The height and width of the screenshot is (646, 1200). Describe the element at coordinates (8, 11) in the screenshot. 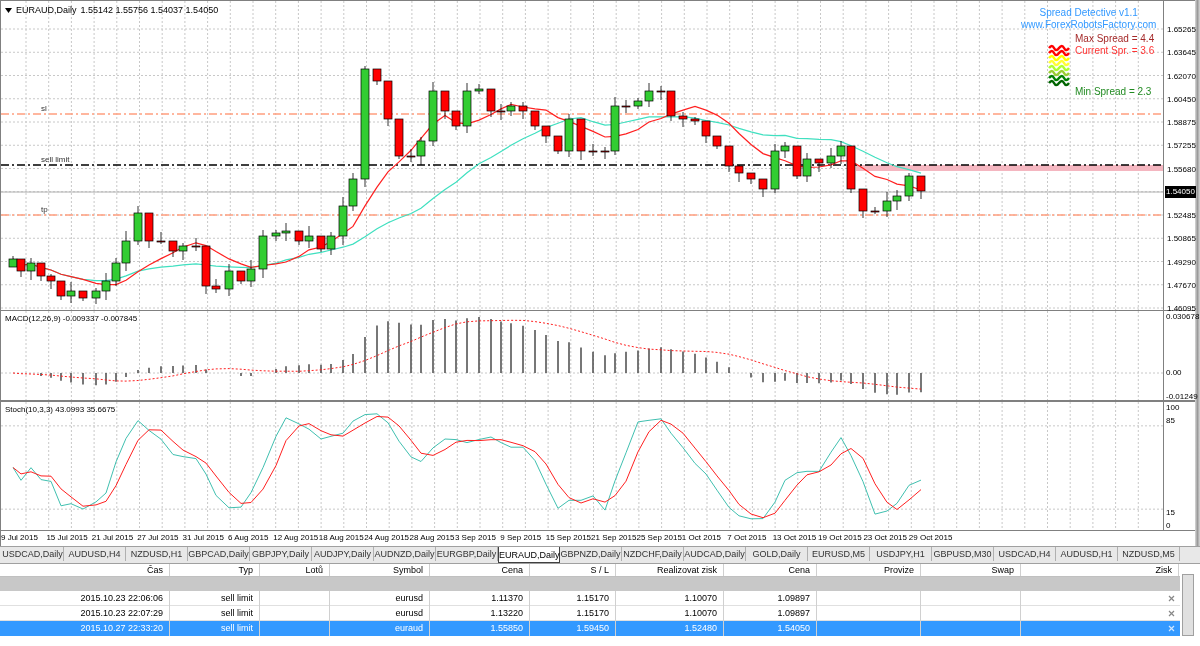

I see `dropdown-icon` at that location.